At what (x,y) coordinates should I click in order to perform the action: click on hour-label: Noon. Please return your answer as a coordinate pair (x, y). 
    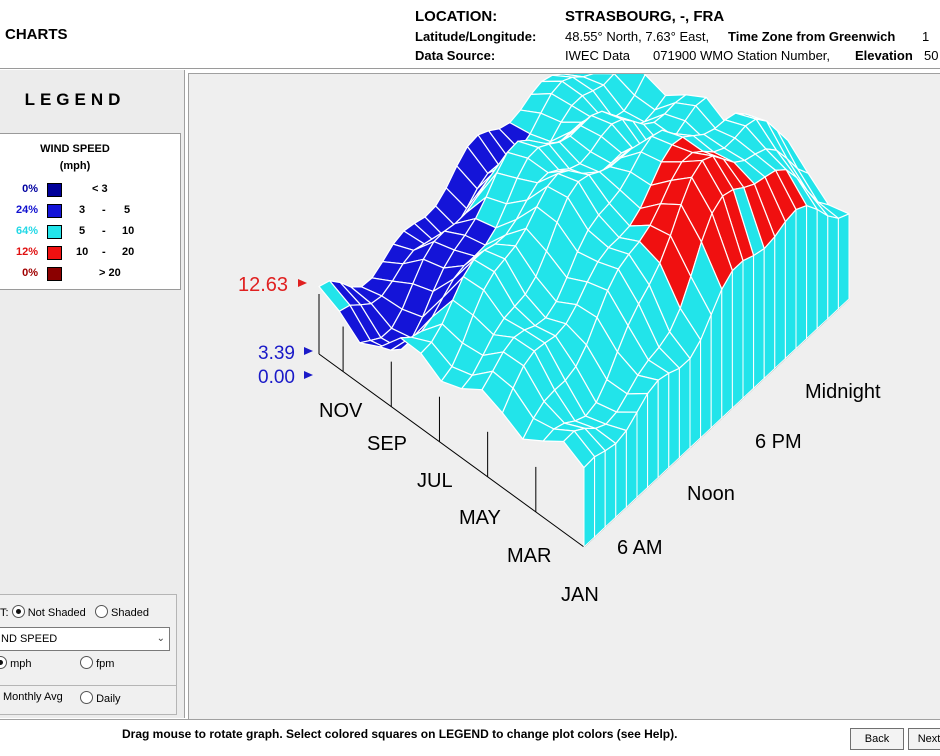
    Looking at the image, I should click on (711, 494).